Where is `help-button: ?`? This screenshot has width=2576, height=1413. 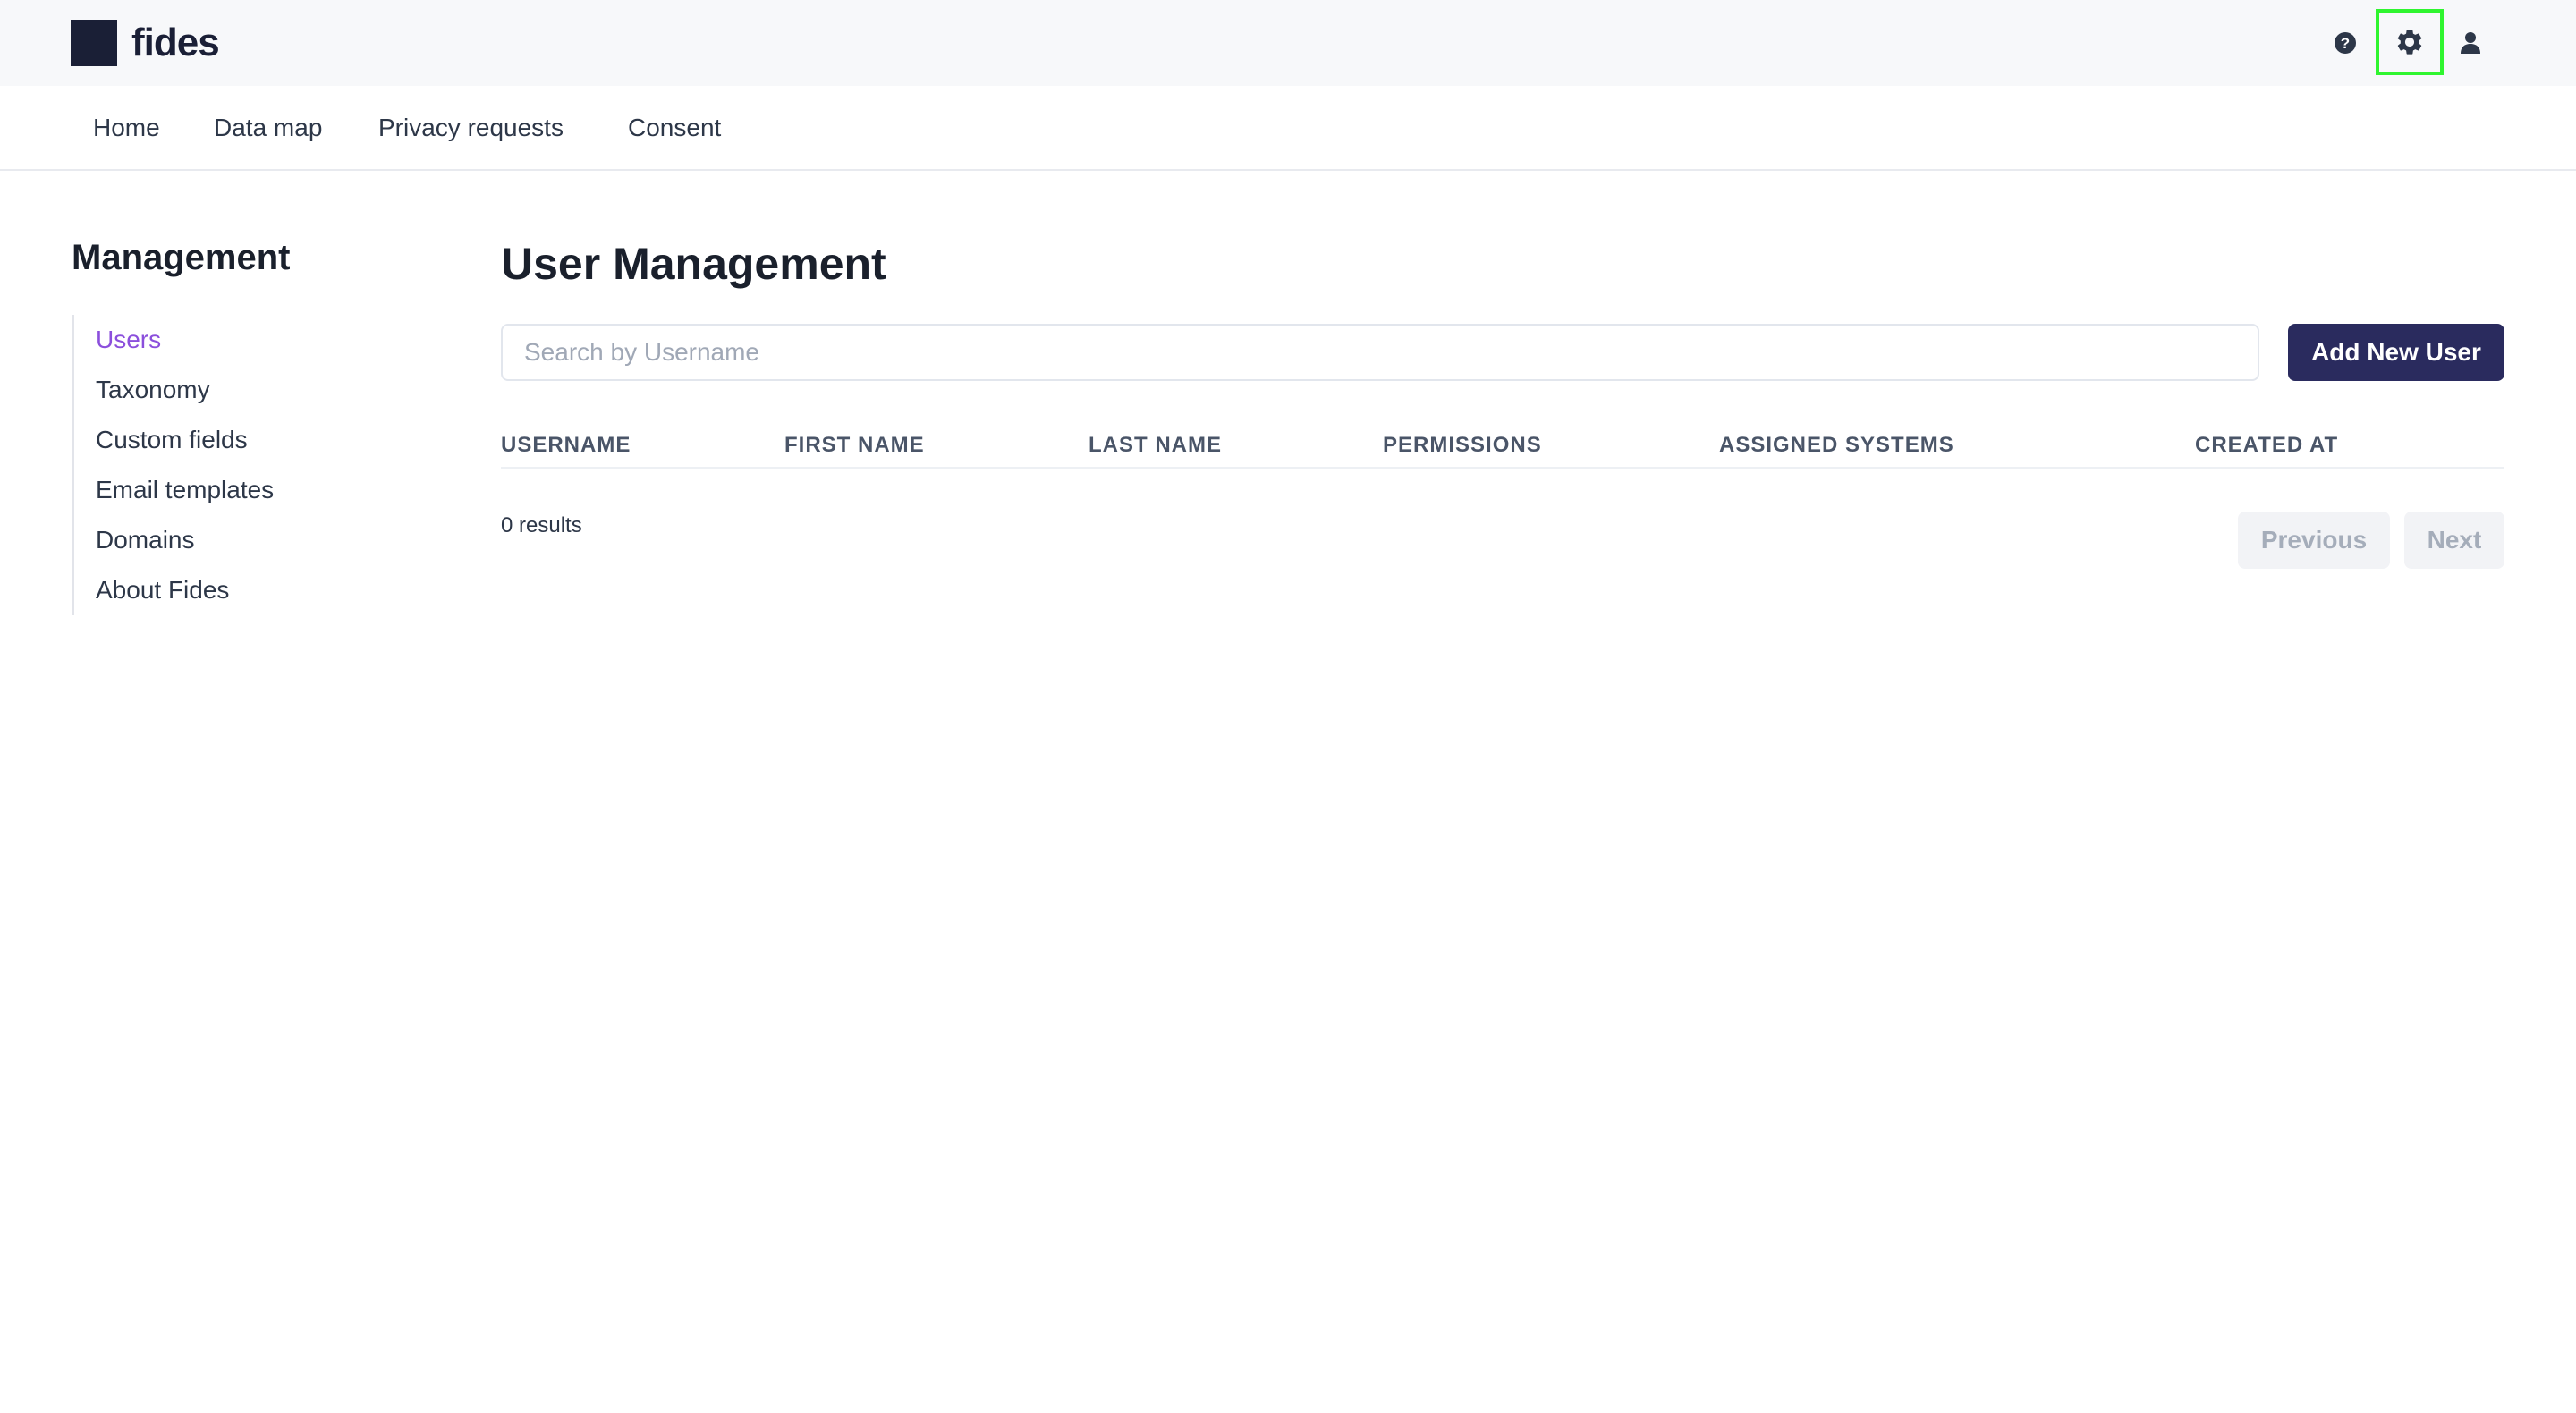
help-button: ? is located at coordinates (2345, 43).